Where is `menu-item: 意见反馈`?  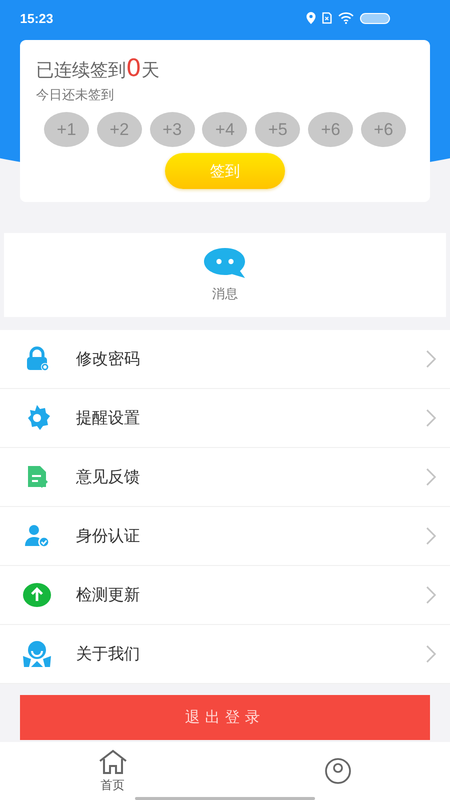
menu-item: 意见反馈 is located at coordinates (225, 477).